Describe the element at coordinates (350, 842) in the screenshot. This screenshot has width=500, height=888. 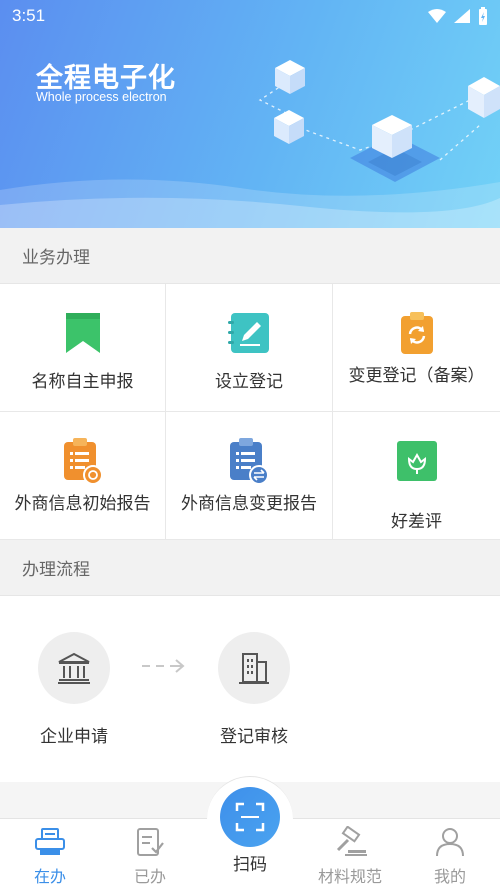
I see `gavel-icon` at that location.